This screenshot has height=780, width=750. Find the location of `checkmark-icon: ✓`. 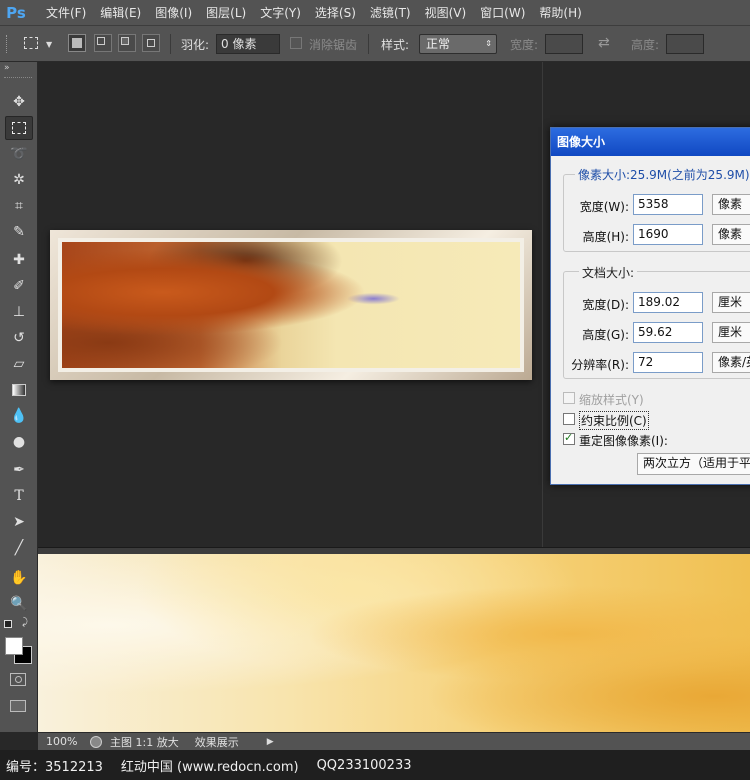

checkmark-icon: ✓ is located at coordinates (569, 437).